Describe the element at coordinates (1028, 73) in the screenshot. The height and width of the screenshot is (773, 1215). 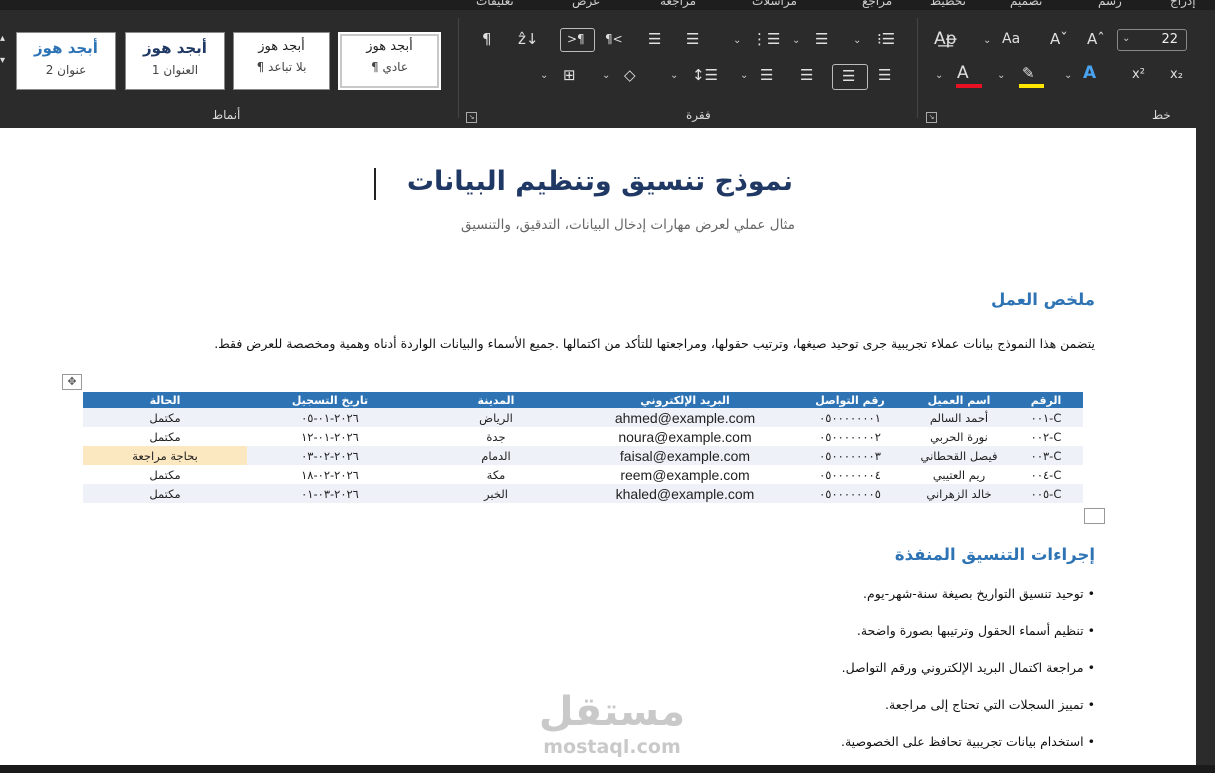
I see `highlight-icon: ✎` at that location.